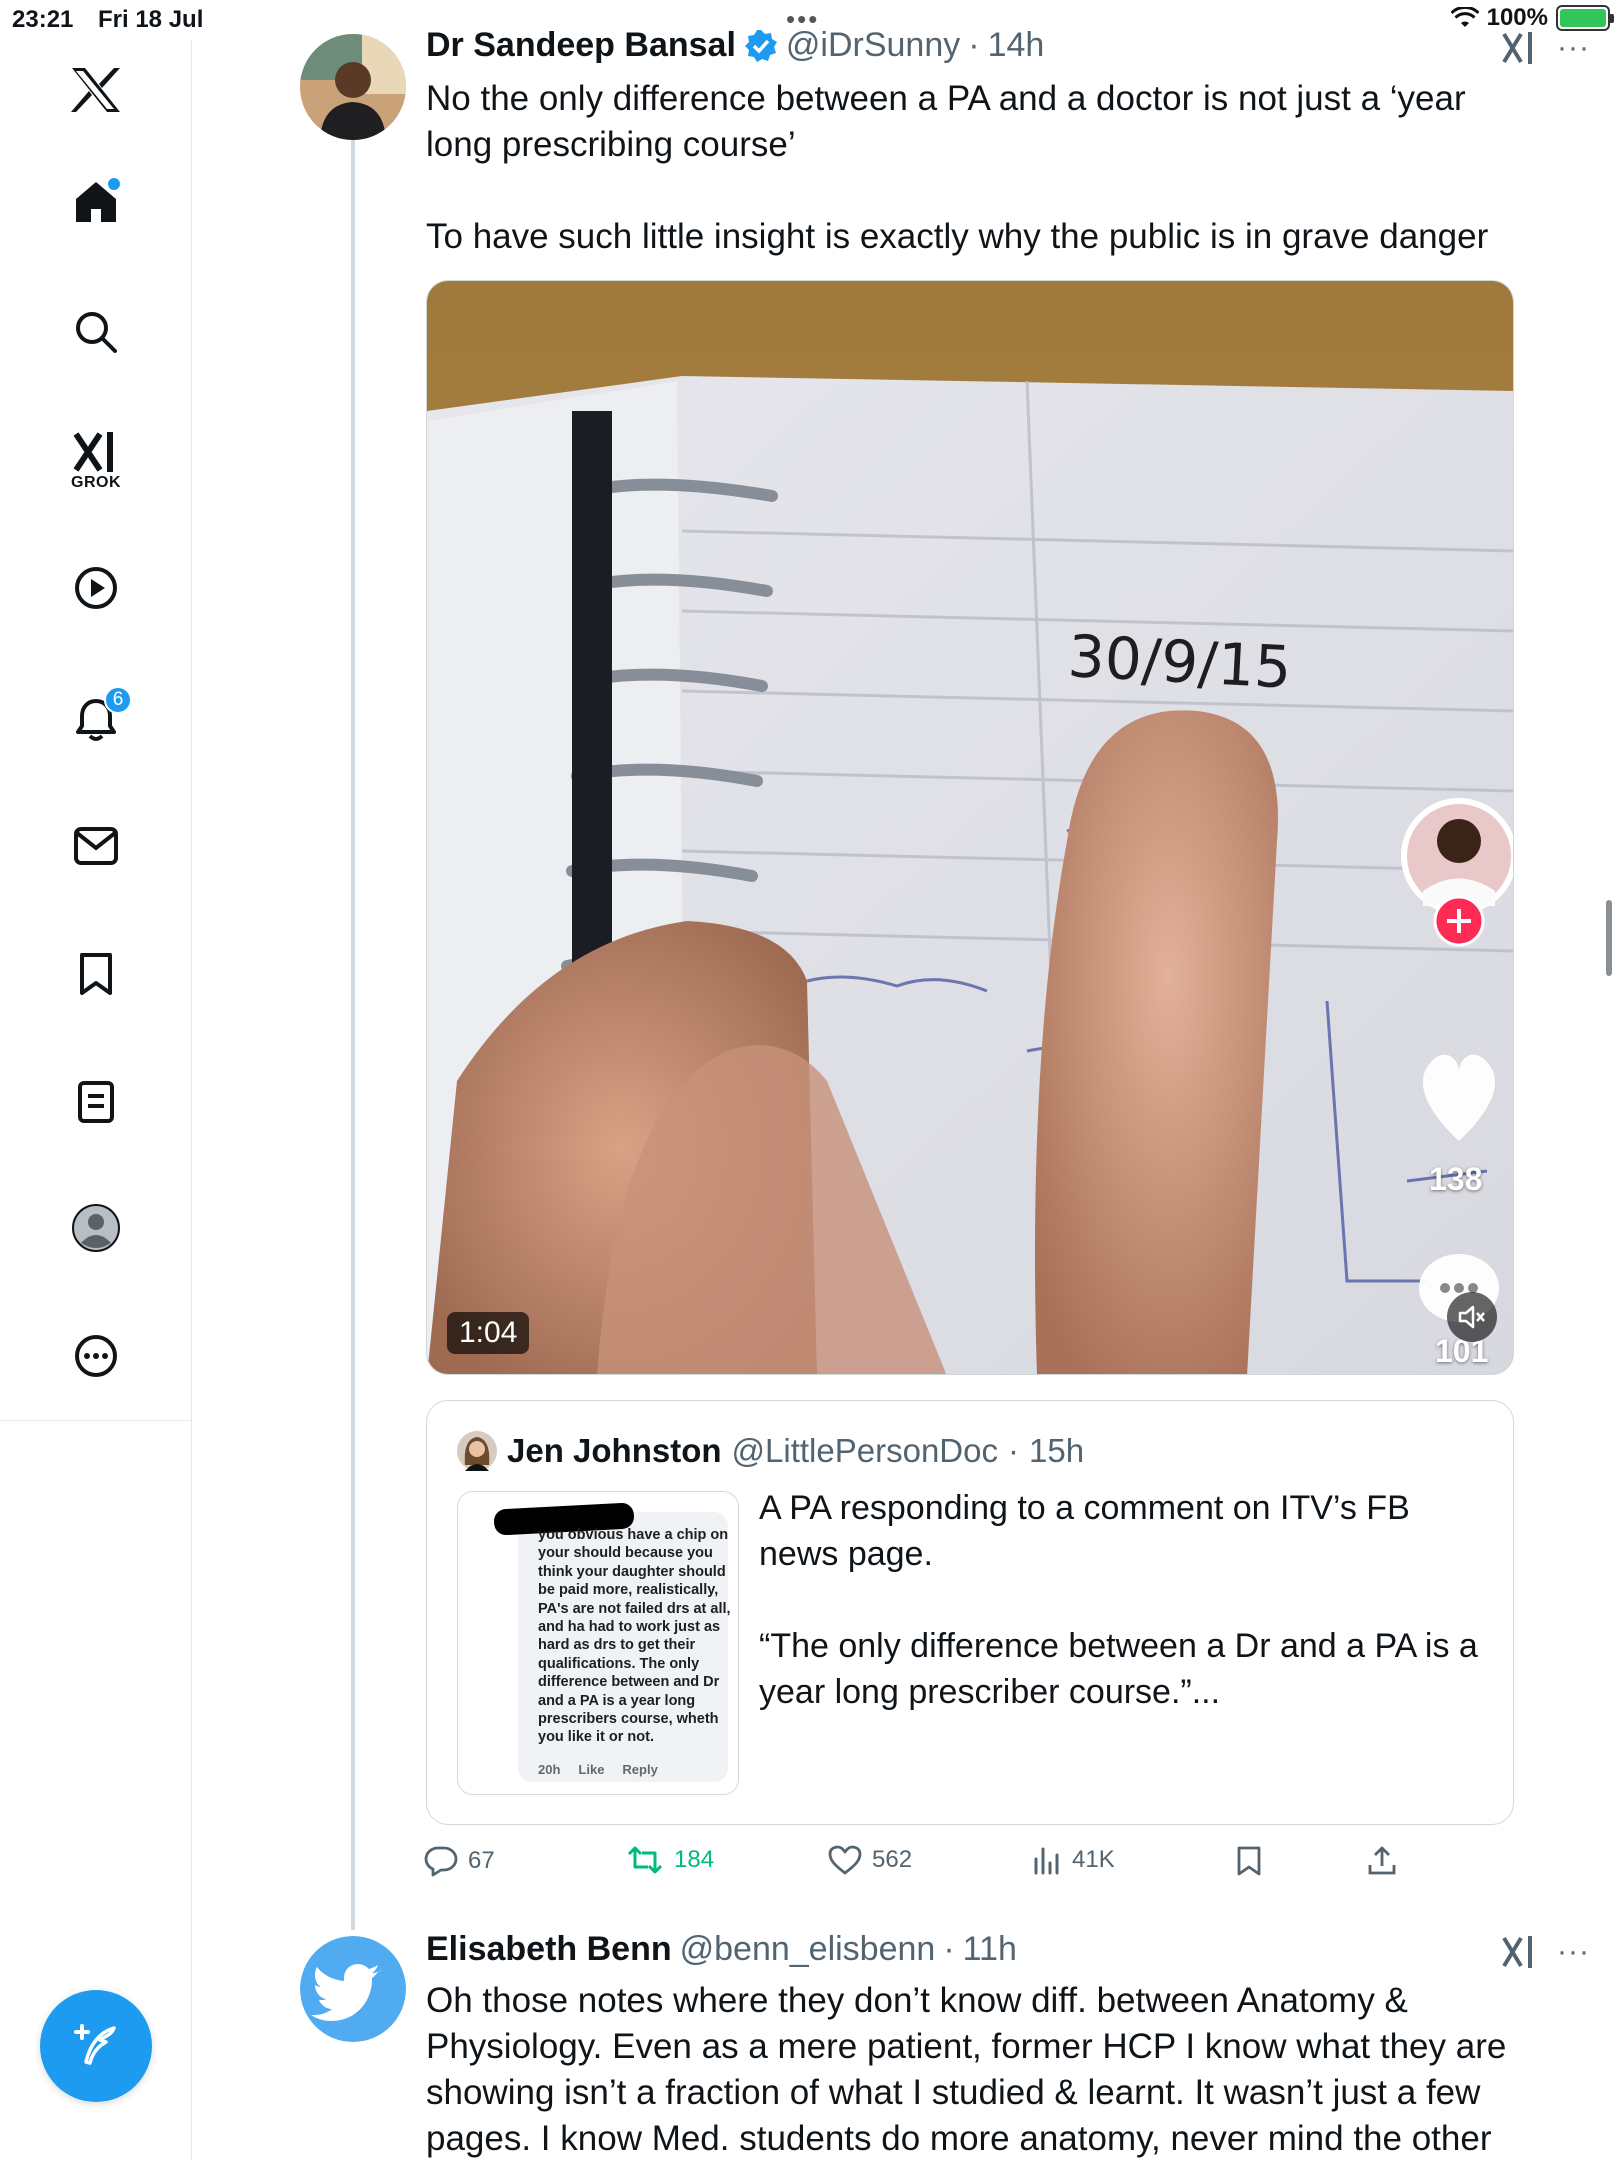 The height and width of the screenshot is (2160, 1620). Describe the element at coordinates (870, 1860) in the screenshot. I see `like-button: 562` at that location.